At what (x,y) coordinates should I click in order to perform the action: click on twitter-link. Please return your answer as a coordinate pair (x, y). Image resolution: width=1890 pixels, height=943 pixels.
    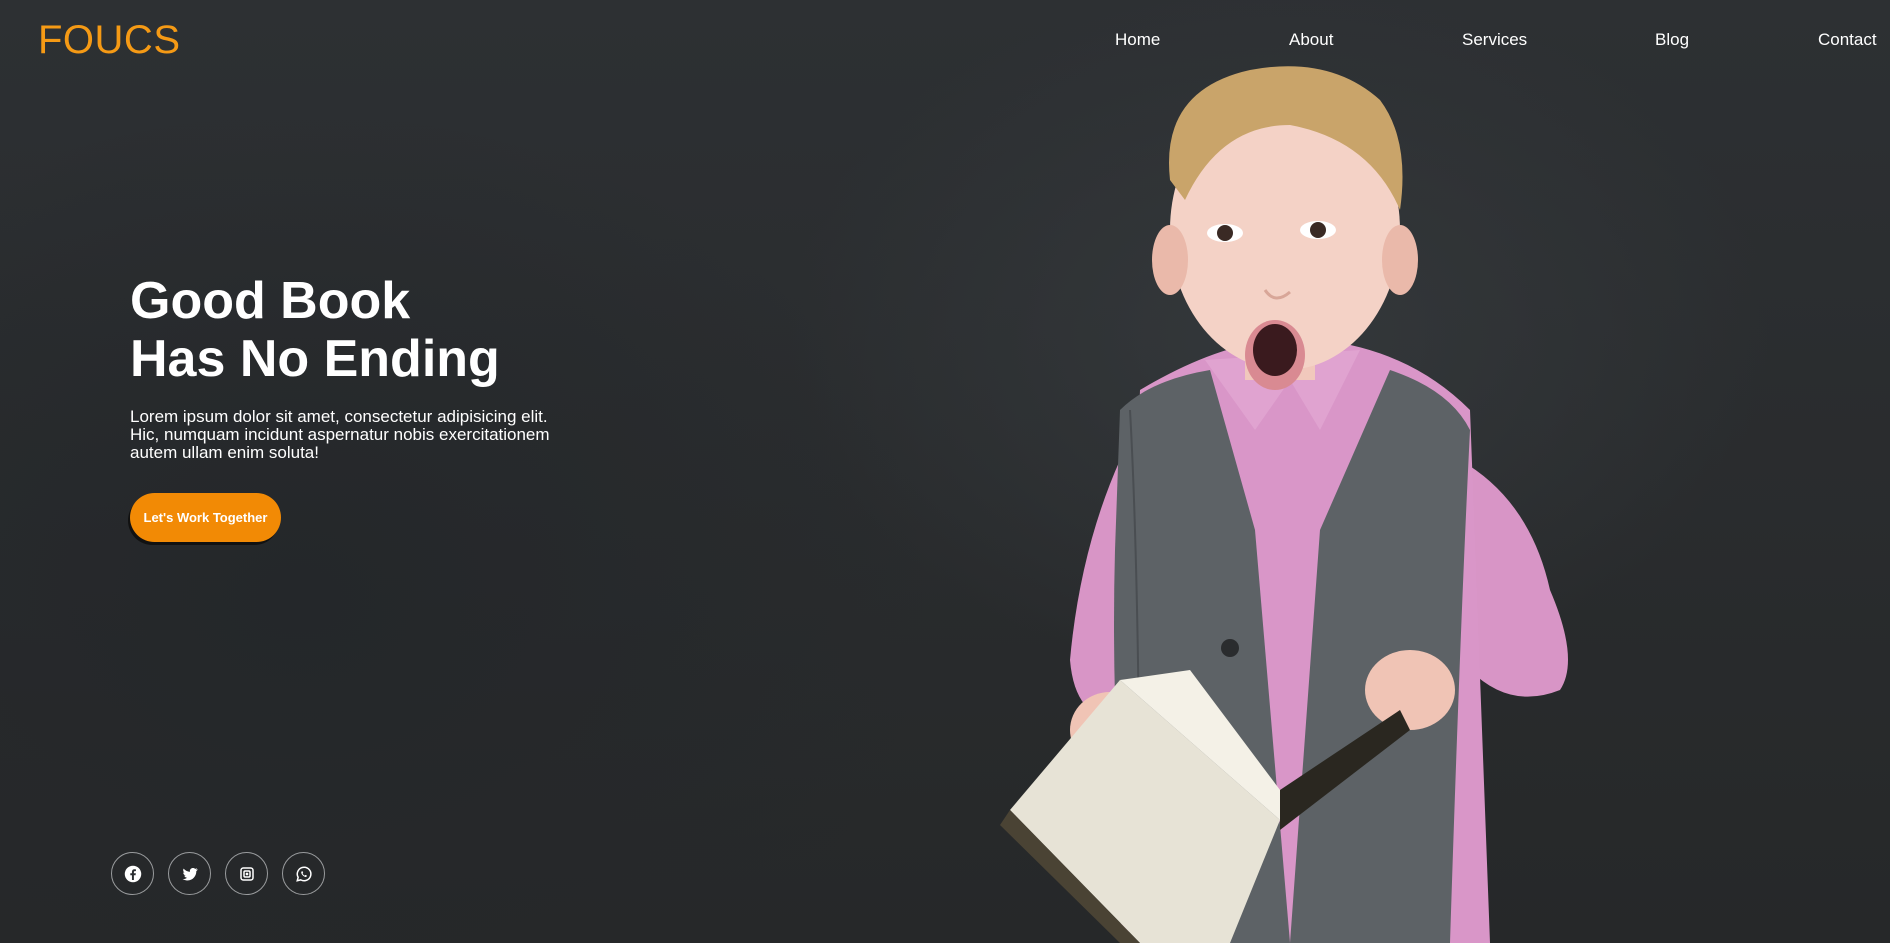
    Looking at the image, I should click on (189, 873).